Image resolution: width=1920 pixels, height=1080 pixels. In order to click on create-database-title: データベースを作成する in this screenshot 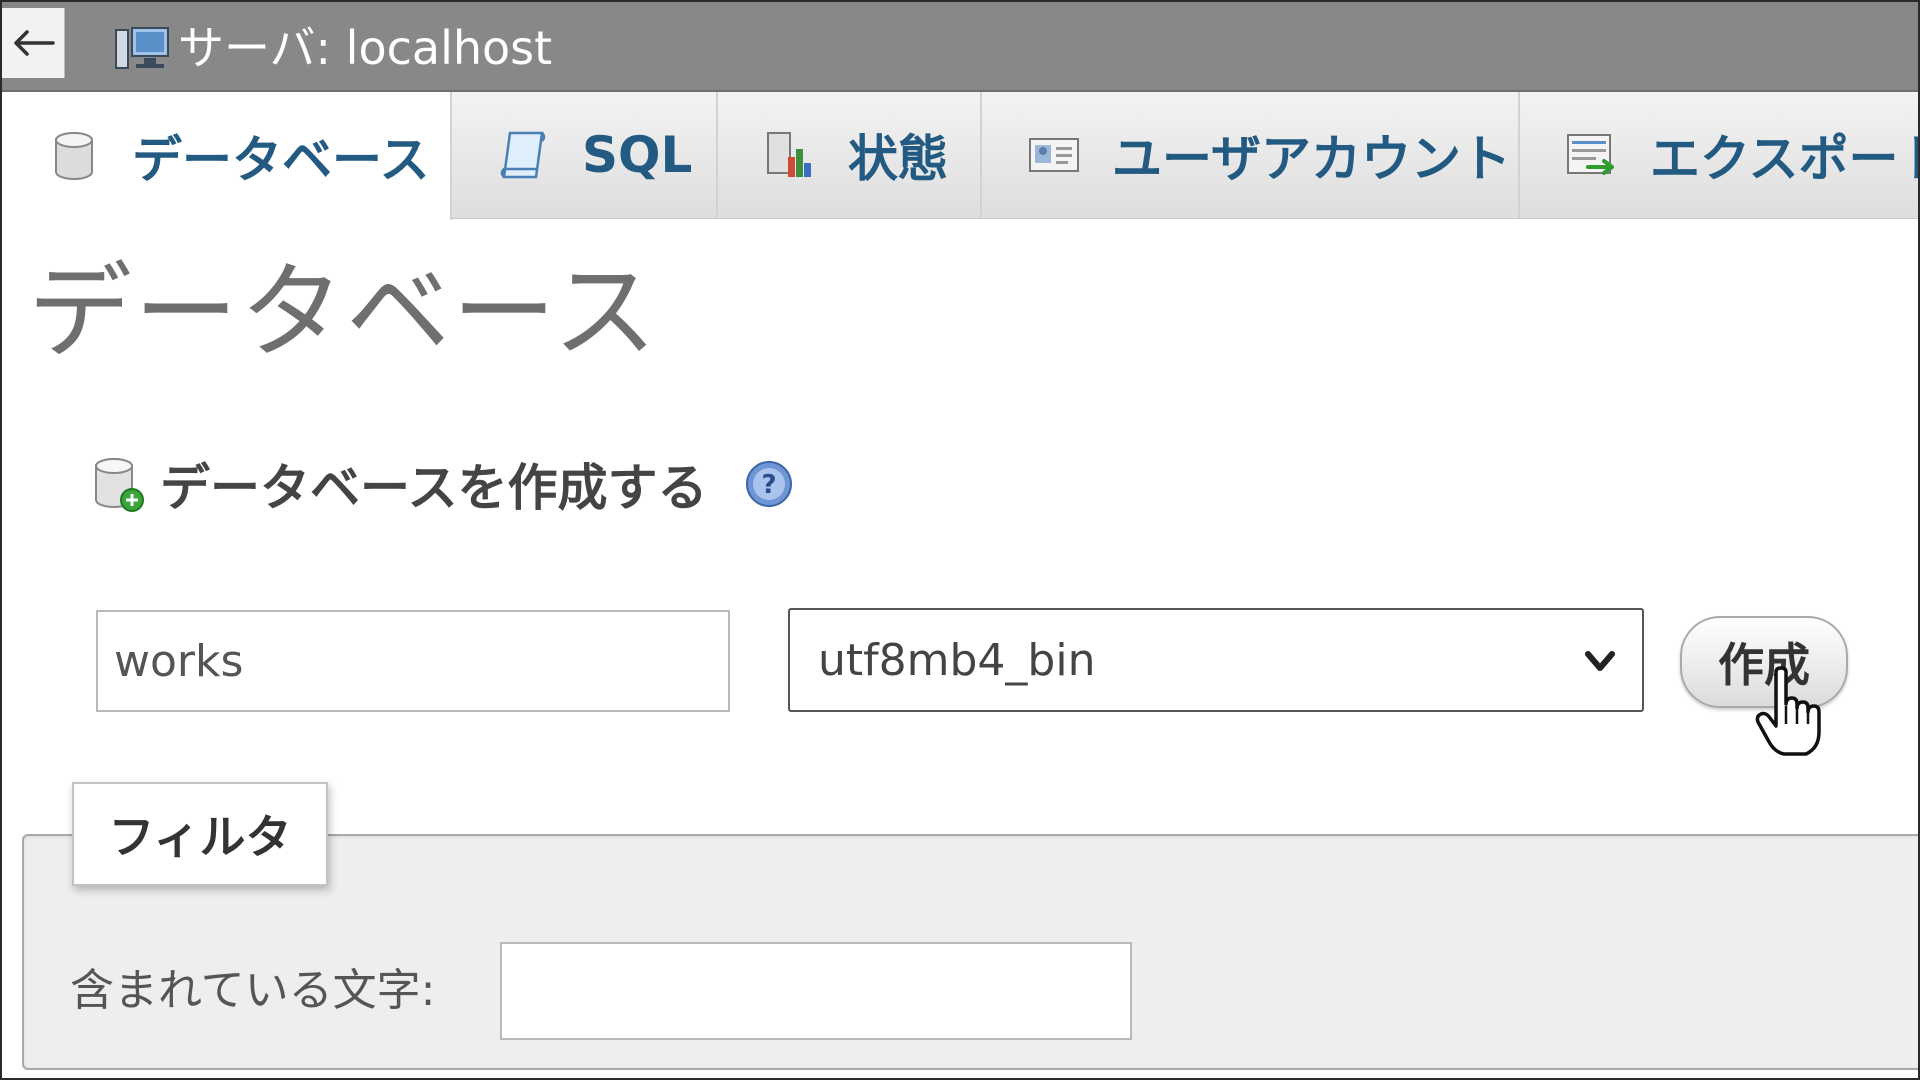, I will do `click(434, 488)`.